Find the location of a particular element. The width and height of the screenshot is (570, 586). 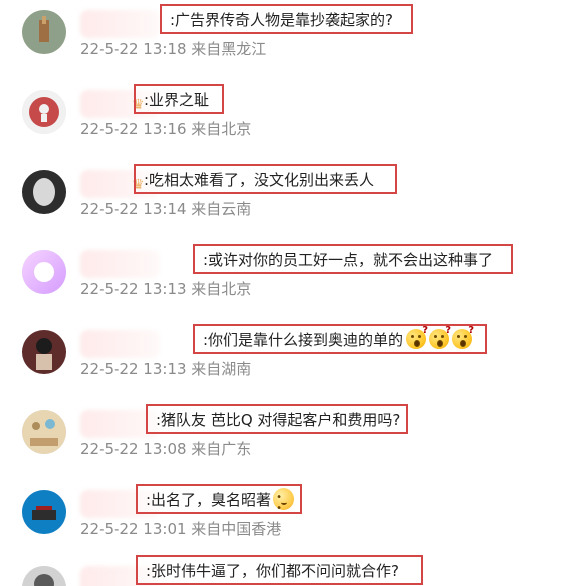

comment-item: :张时伟牛逼了，你们都不问问就合作? is located at coordinates (285, 570).